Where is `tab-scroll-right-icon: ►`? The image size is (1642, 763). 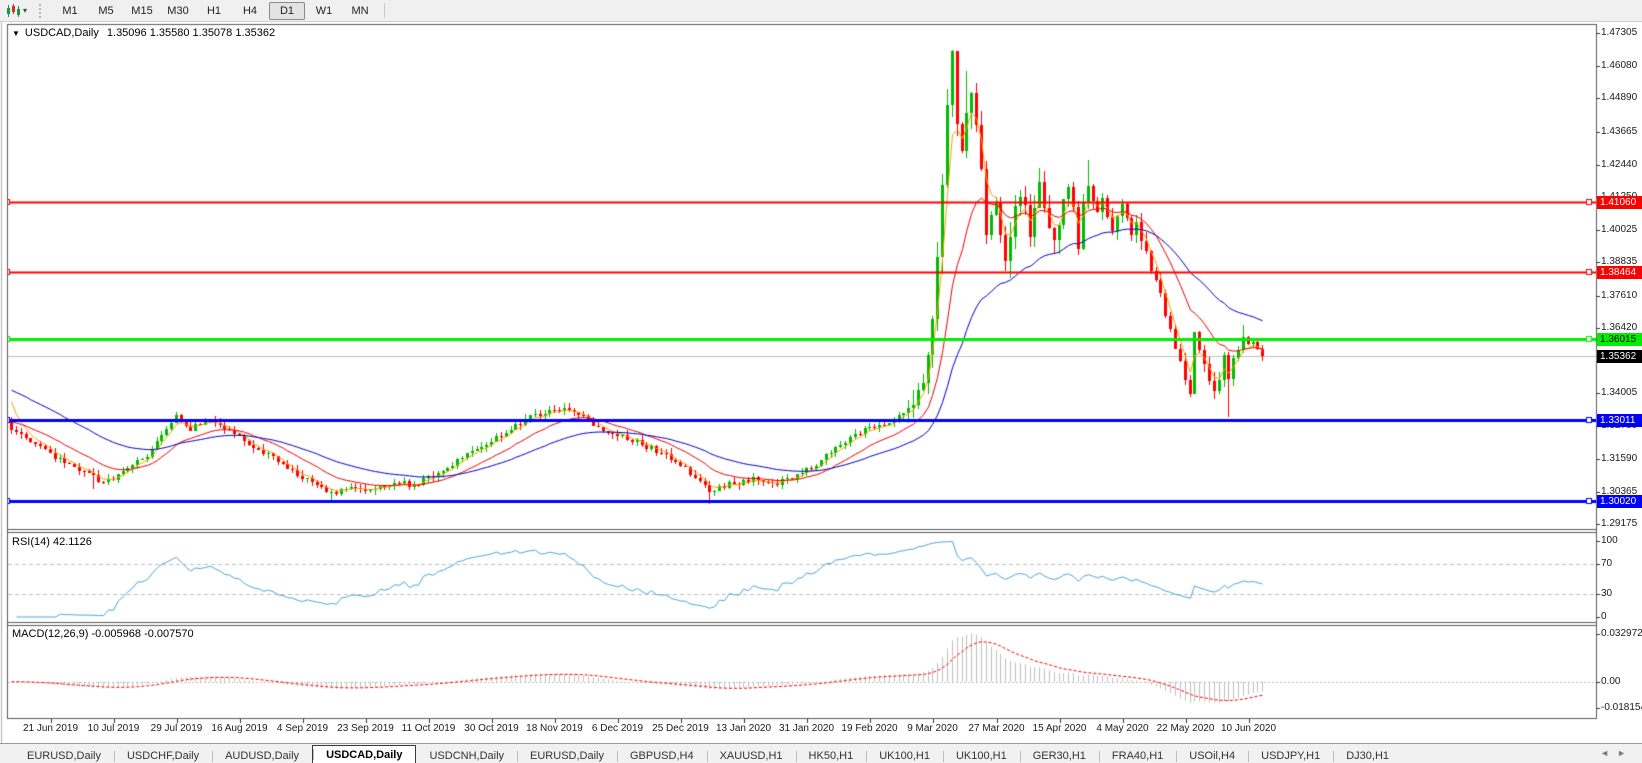
tab-scroll-right-icon: ► is located at coordinates (1625, 753).